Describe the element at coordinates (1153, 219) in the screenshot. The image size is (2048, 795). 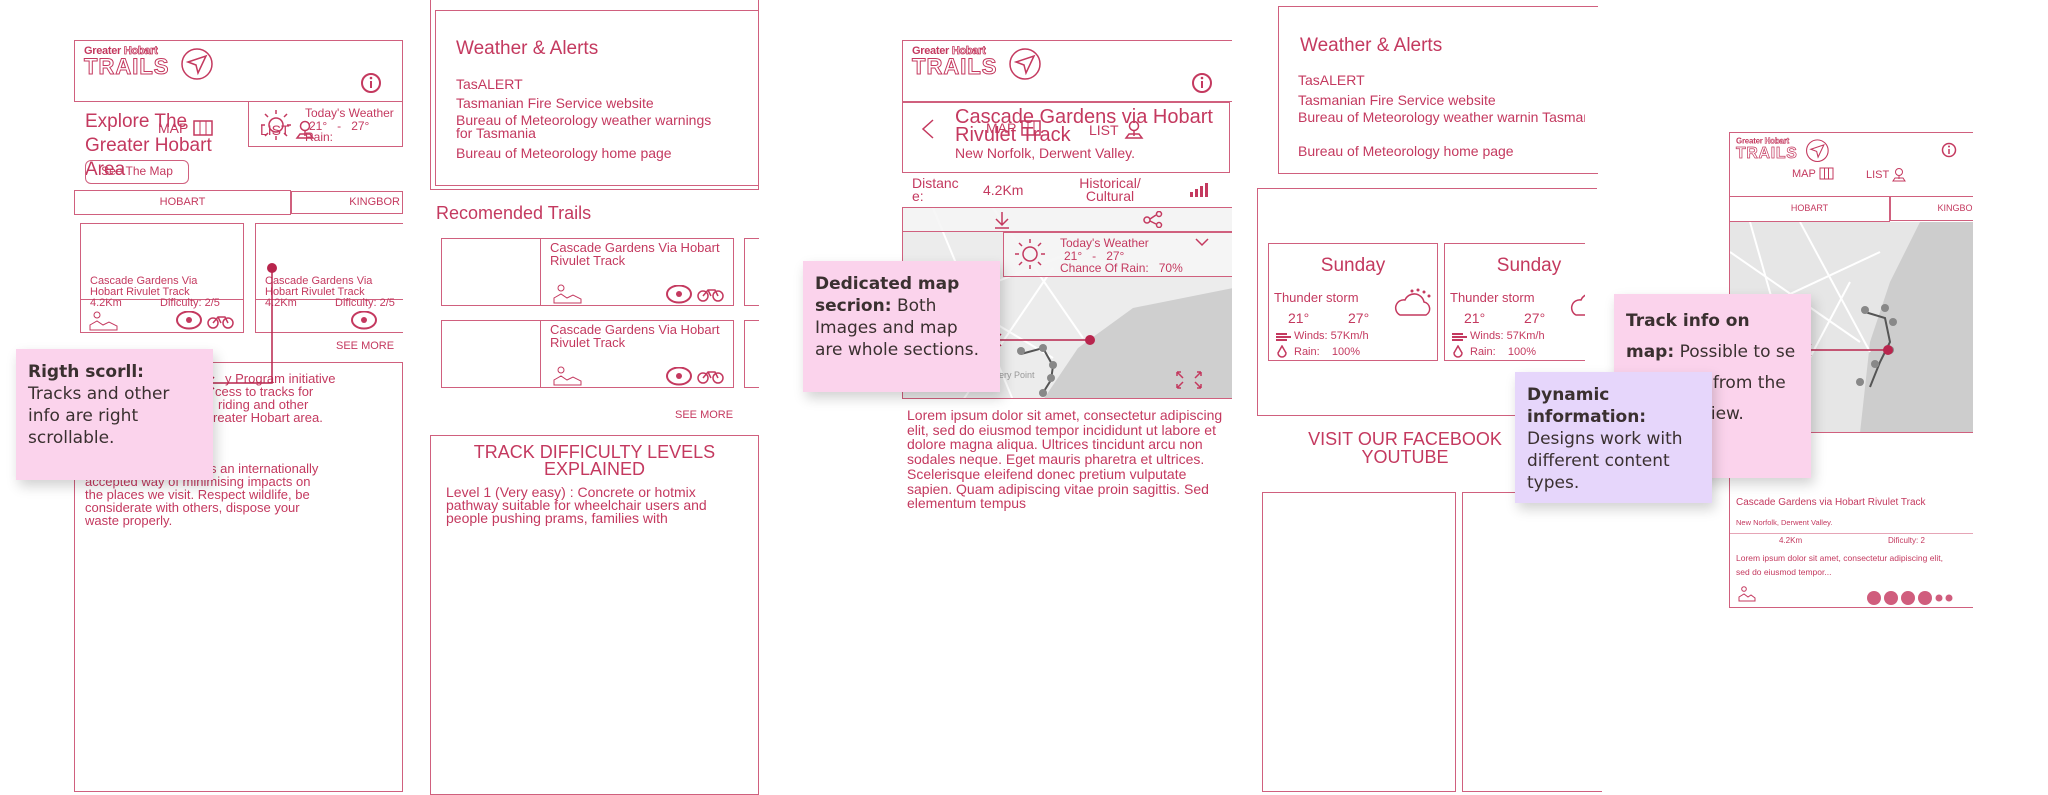
I see `share-icon` at that location.